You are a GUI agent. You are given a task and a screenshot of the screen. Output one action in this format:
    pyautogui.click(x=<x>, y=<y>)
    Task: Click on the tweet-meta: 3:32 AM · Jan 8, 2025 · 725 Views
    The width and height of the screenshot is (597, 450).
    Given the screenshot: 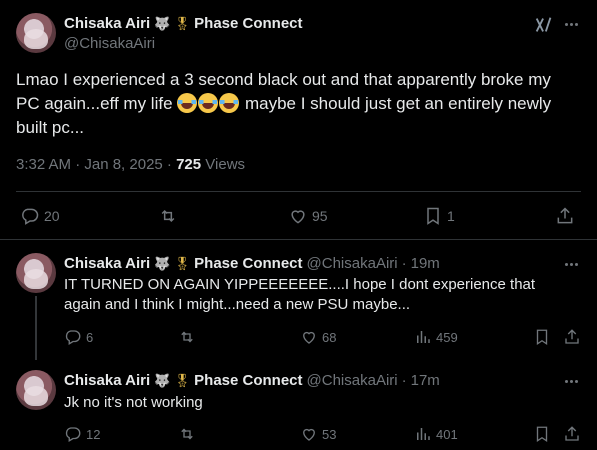 What is the action you would take?
    pyautogui.click(x=130, y=164)
    